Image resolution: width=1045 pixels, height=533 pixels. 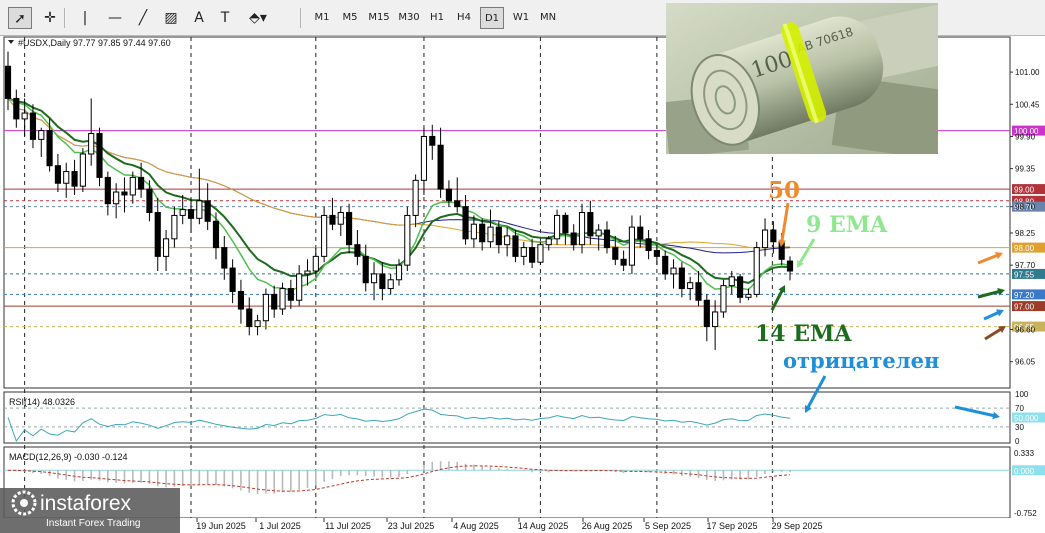 I want to click on cursor-arrow-icon: ➚, so click(x=20, y=18).